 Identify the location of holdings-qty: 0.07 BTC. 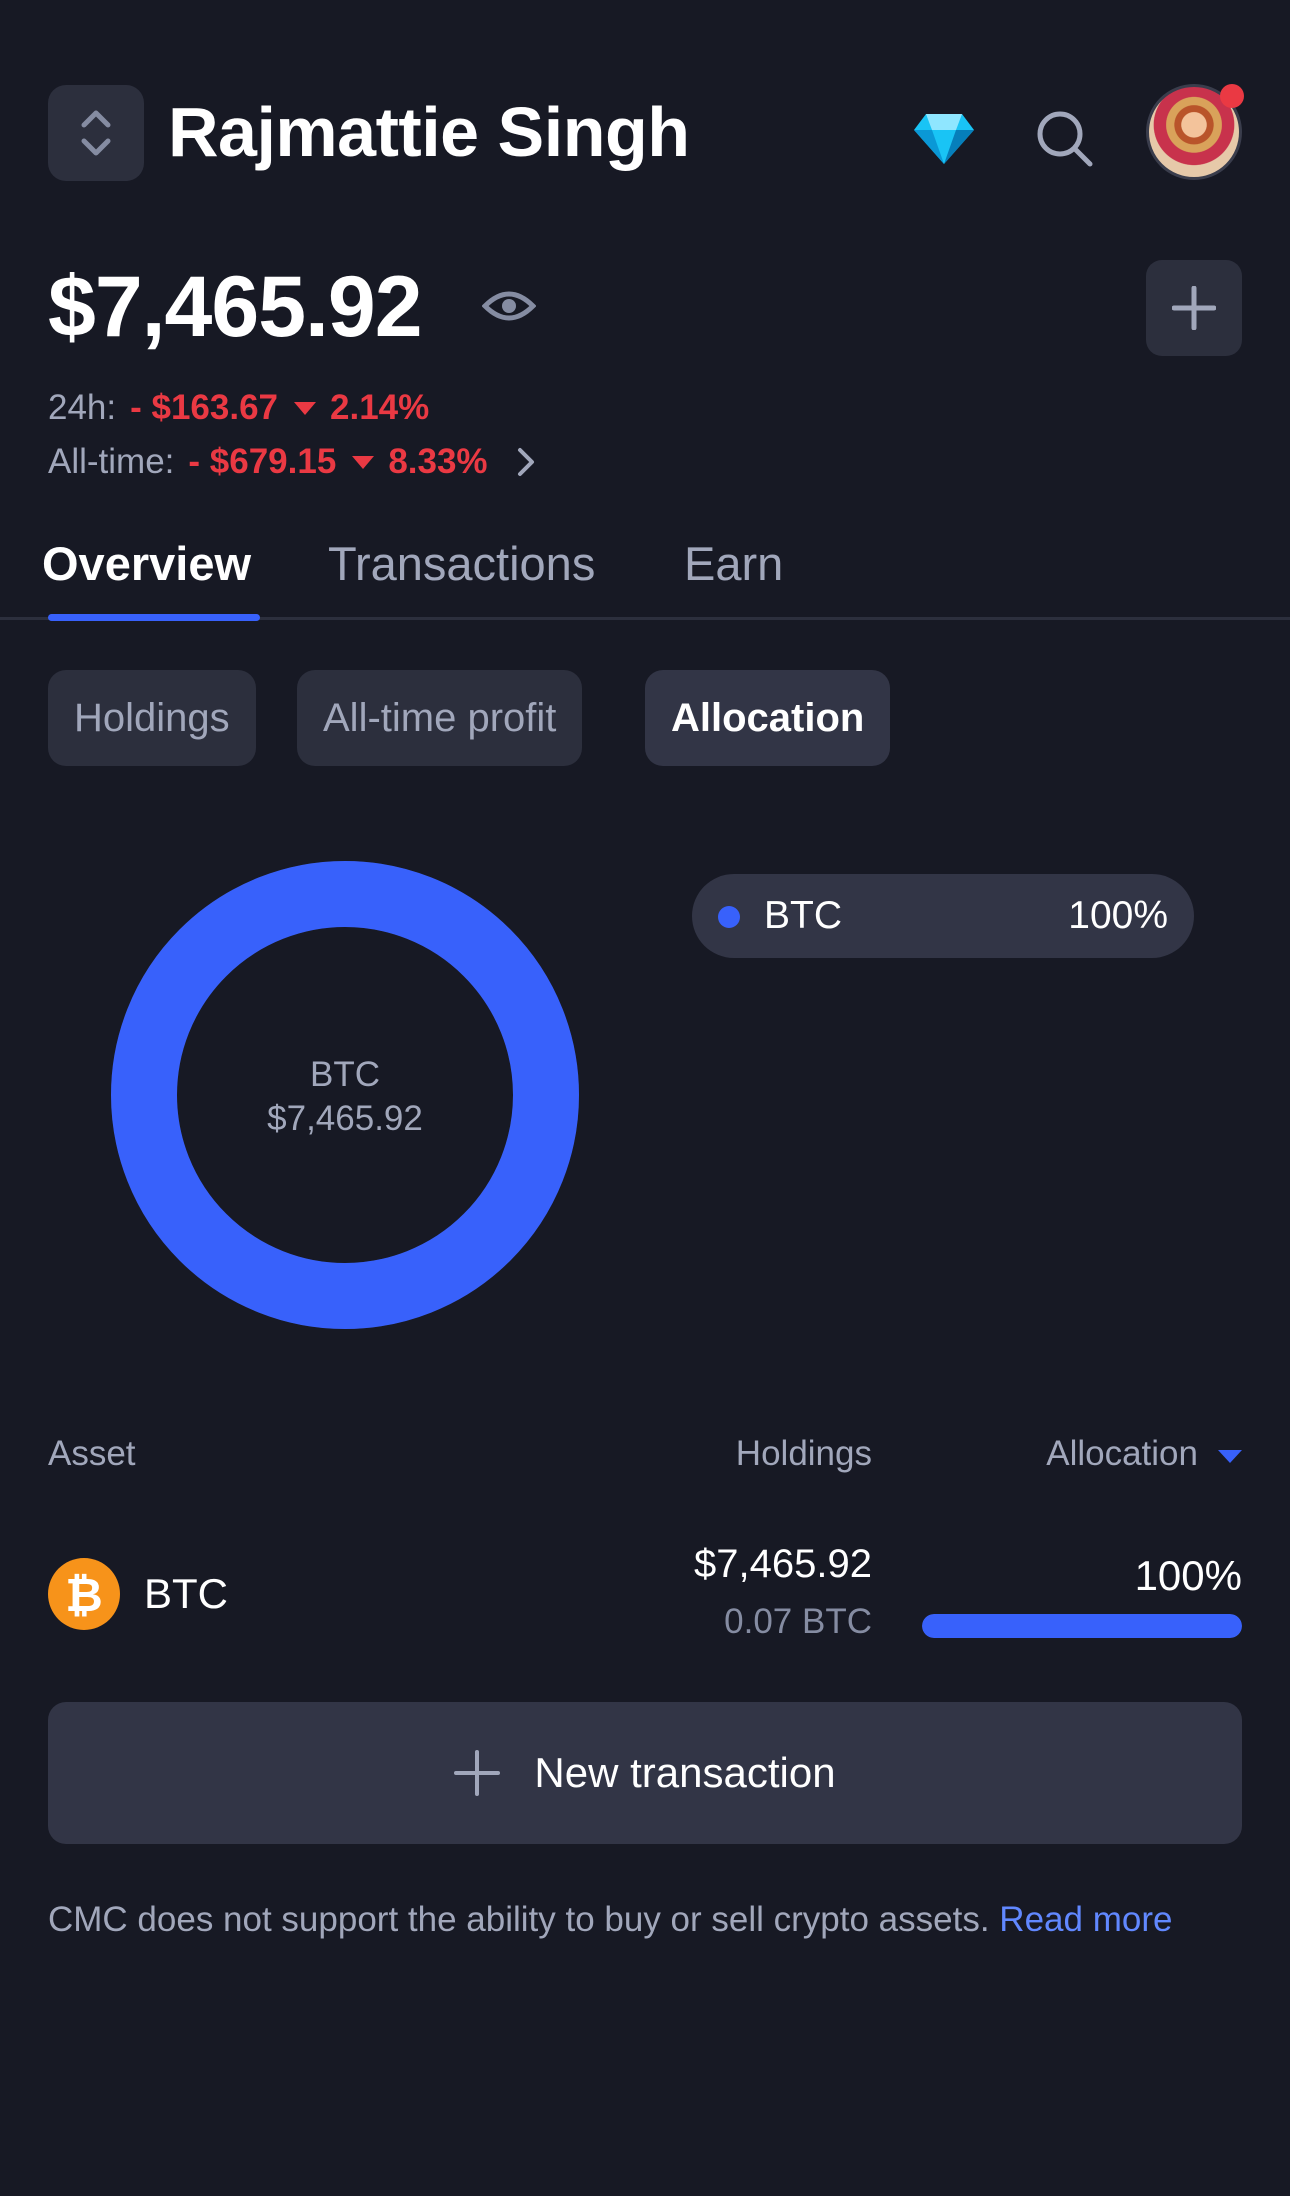
(798, 1621).